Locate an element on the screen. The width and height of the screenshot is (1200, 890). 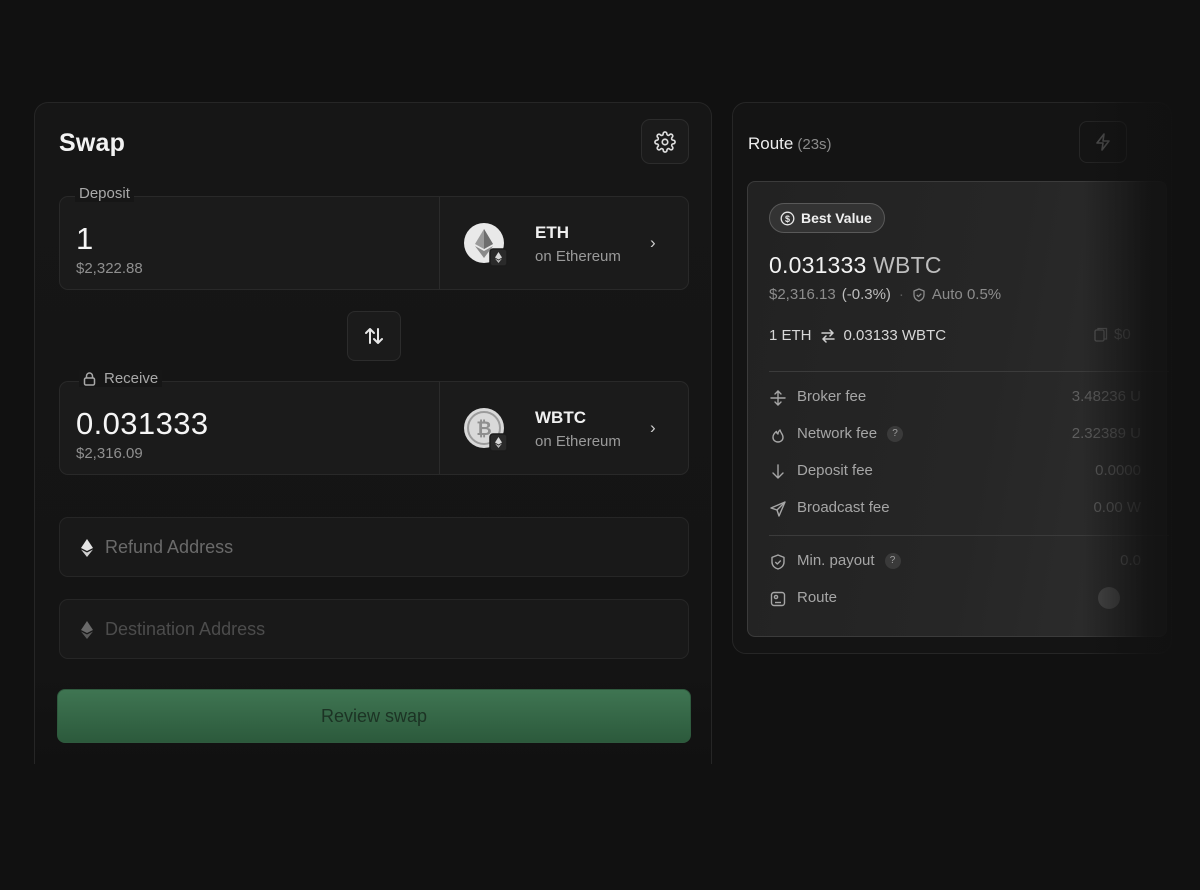
flip-direction-button is located at coordinates (374, 336).